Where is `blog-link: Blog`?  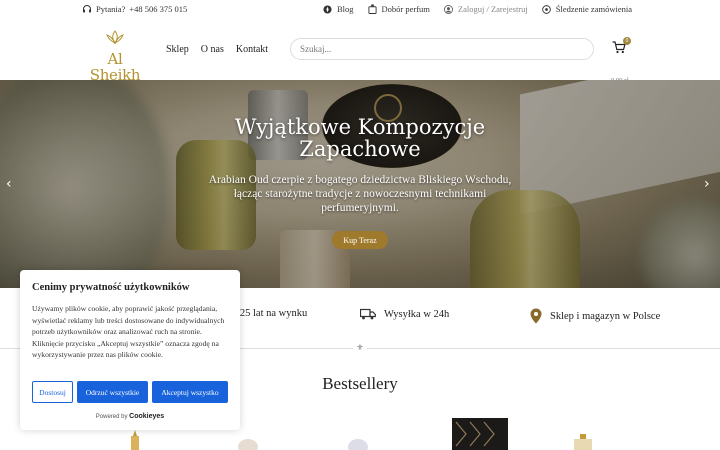 blog-link: Blog is located at coordinates (338, 9).